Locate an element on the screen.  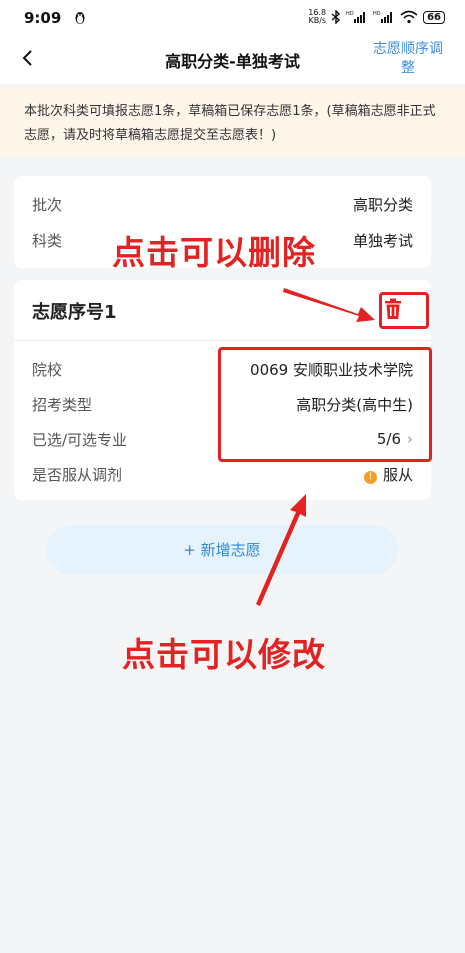
choice-card-header: 志愿序号1 is located at coordinates (222, 310).